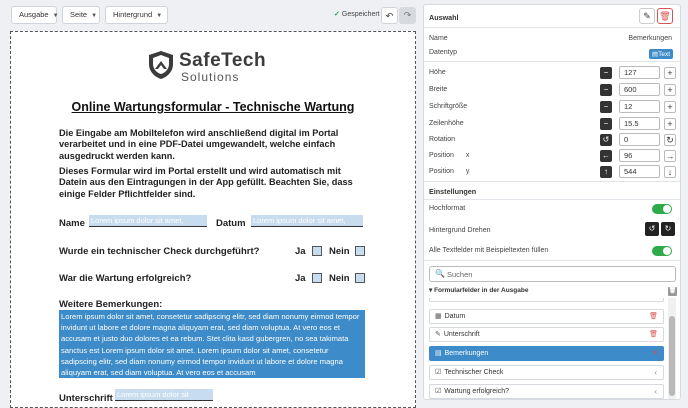 Image resolution: width=688 pixels, height=408 pixels. Describe the element at coordinates (647, 16) in the screenshot. I see `edit-button: ✎` at that location.